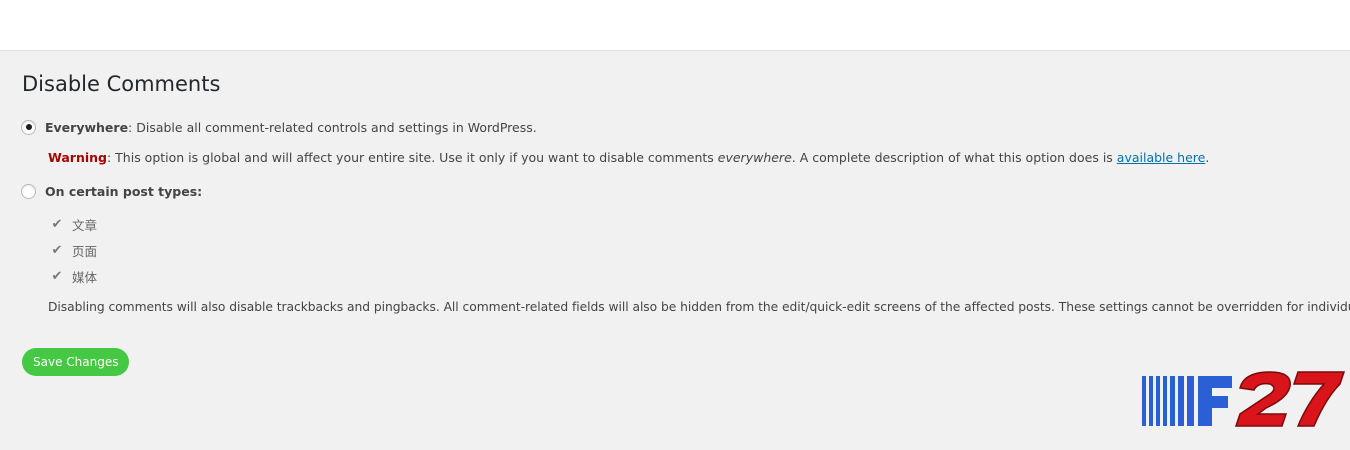 This screenshot has height=450, width=1350. Describe the element at coordinates (28, 191) in the screenshot. I see `post-types-radio` at that location.